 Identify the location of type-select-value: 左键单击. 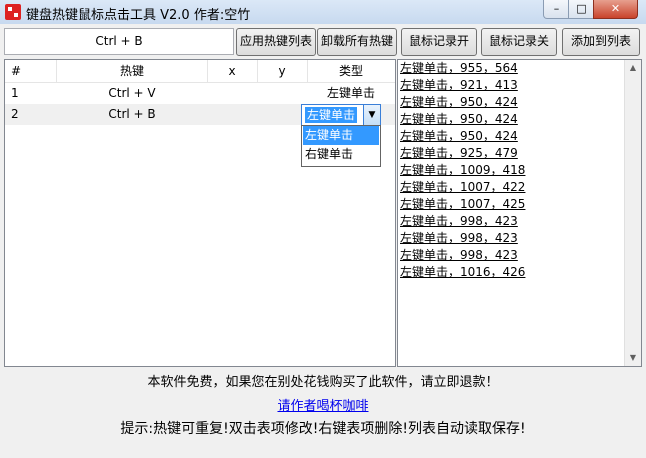
(331, 115).